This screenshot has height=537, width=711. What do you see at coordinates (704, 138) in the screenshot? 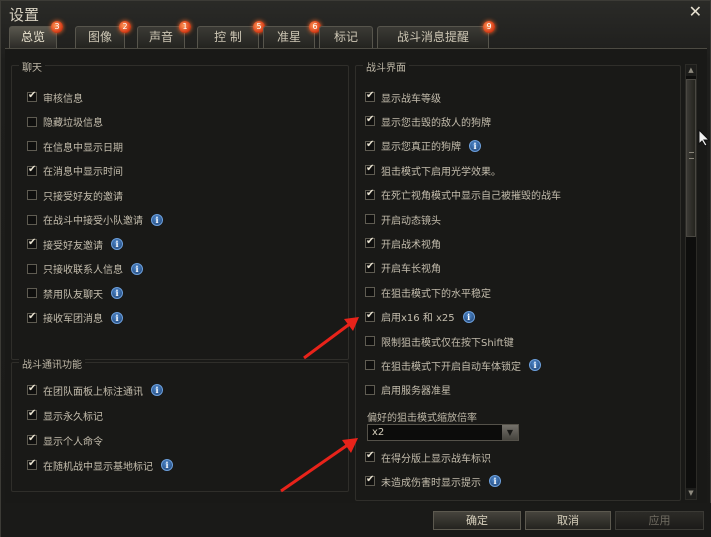
I see `mouse-cursor-icon` at bounding box center [704, 138].